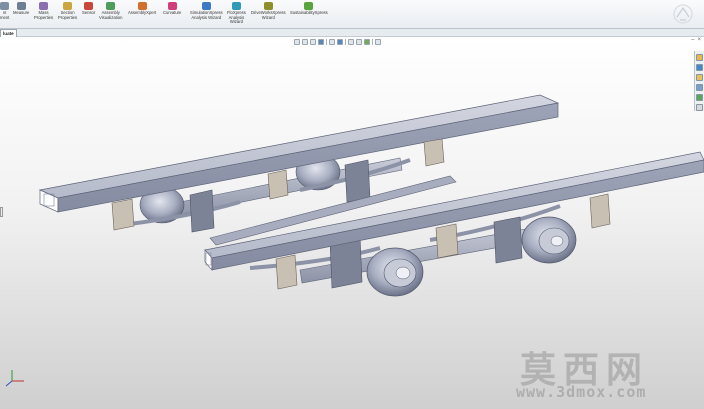 This screenshot has height=409, width=704. Describe the element at coordinates (44, 15) in the screenshot. I see `tool-label: Mass Properties` at that location.